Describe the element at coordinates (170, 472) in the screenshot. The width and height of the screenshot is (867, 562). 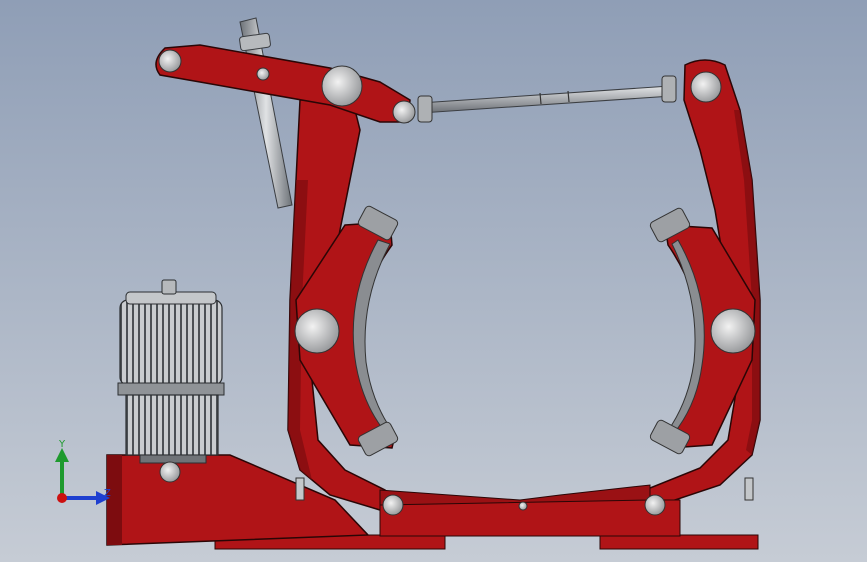
I see `pin-thruster-base` at that location.